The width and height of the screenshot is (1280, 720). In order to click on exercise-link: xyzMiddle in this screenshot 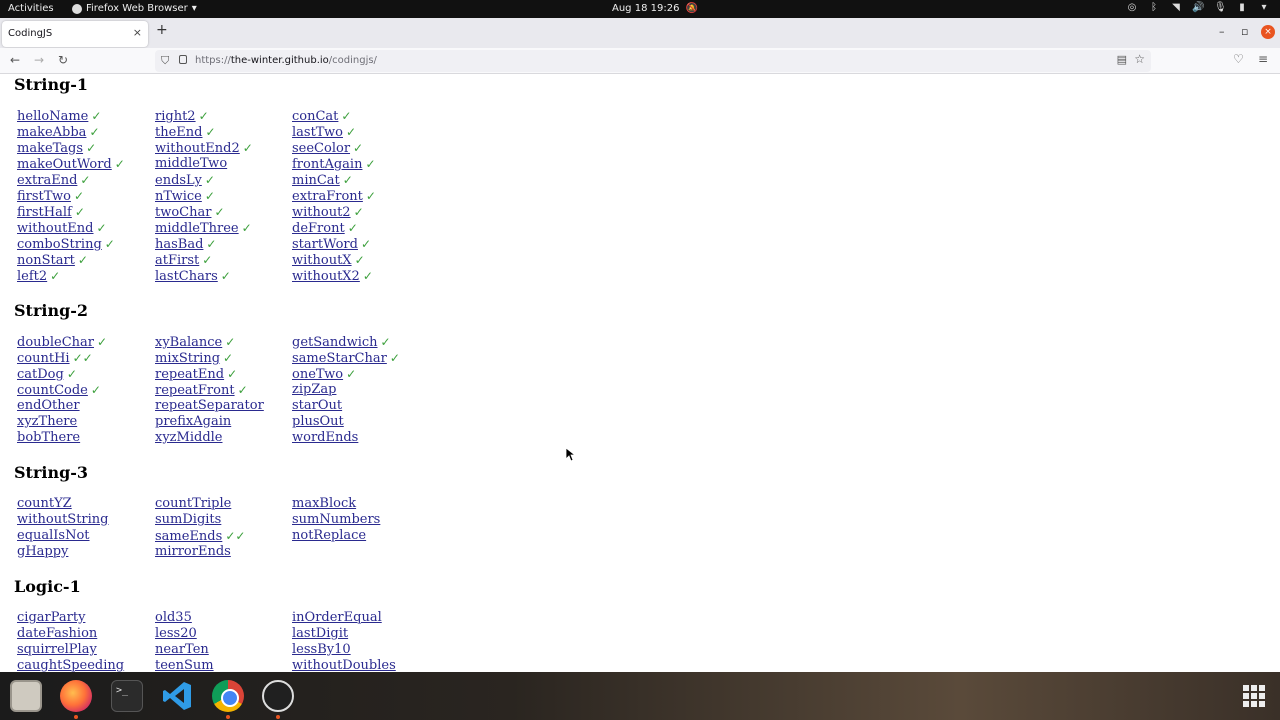, I will do `click(189, 437)`.